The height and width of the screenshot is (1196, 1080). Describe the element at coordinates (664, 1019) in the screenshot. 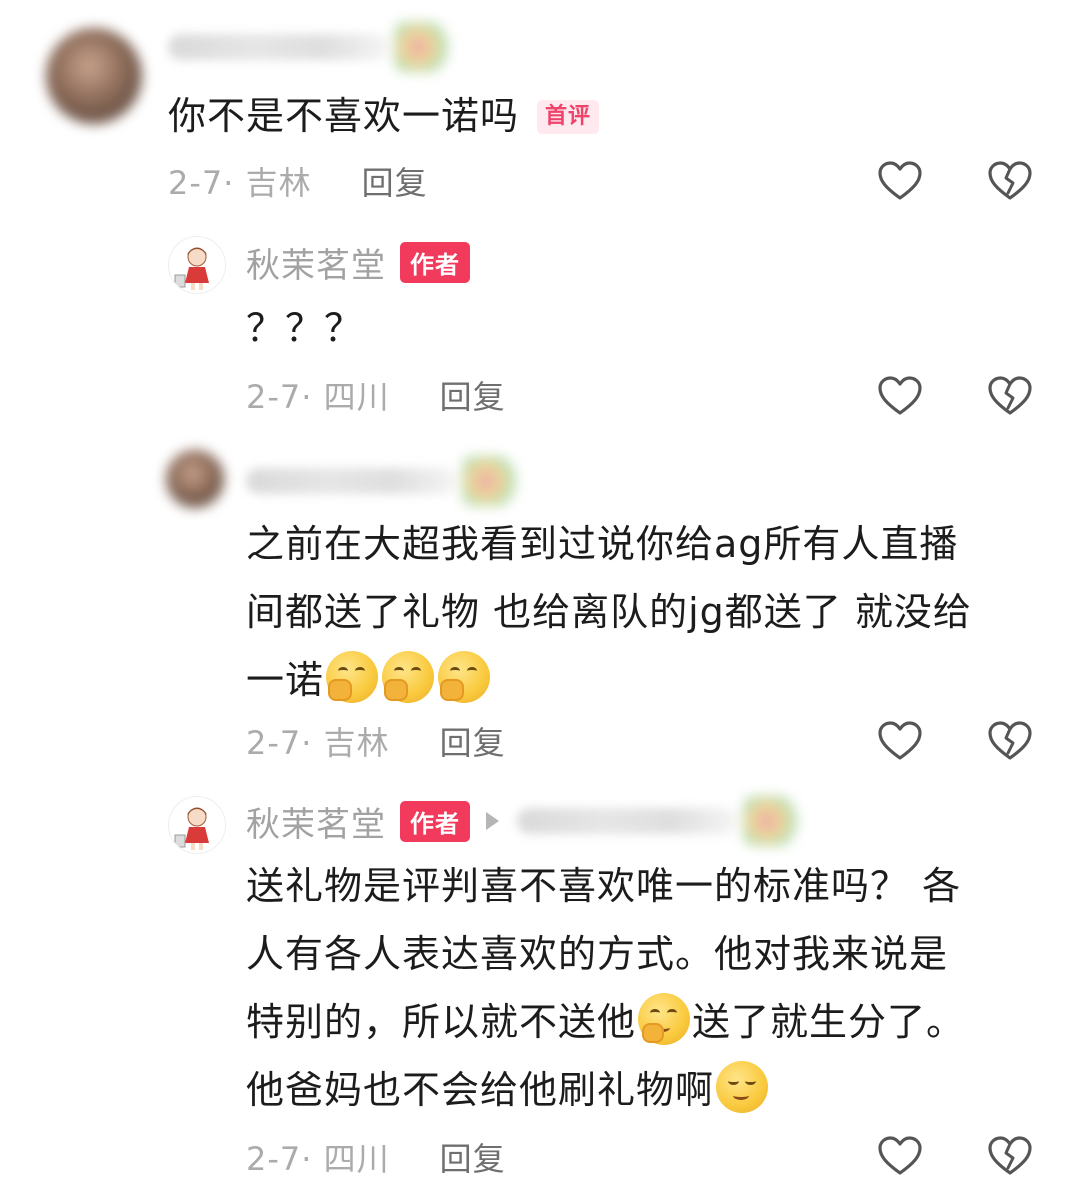

I see `thinking-emoji` at that location.